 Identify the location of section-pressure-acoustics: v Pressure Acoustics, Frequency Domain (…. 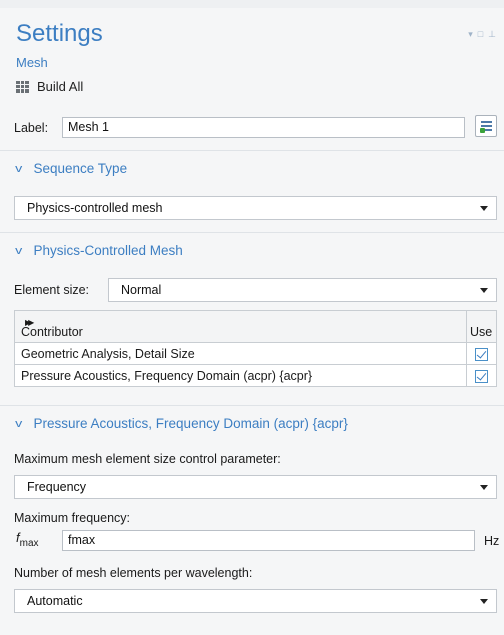
(181, 423).